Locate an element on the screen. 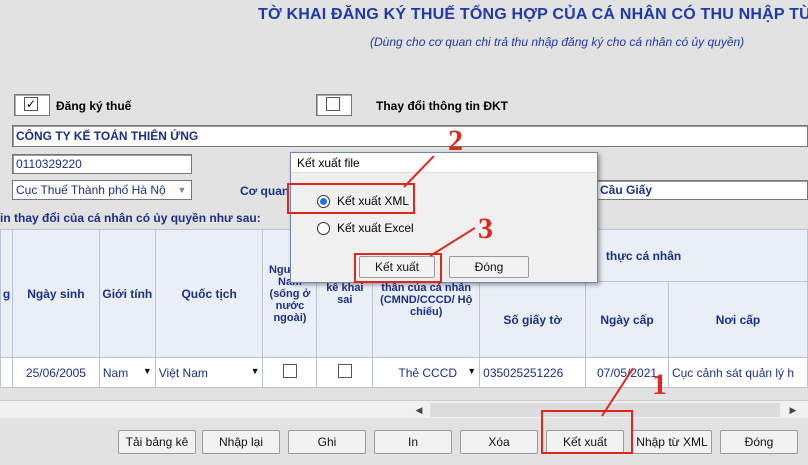  in-button: In is located at coordinates (413, 442).